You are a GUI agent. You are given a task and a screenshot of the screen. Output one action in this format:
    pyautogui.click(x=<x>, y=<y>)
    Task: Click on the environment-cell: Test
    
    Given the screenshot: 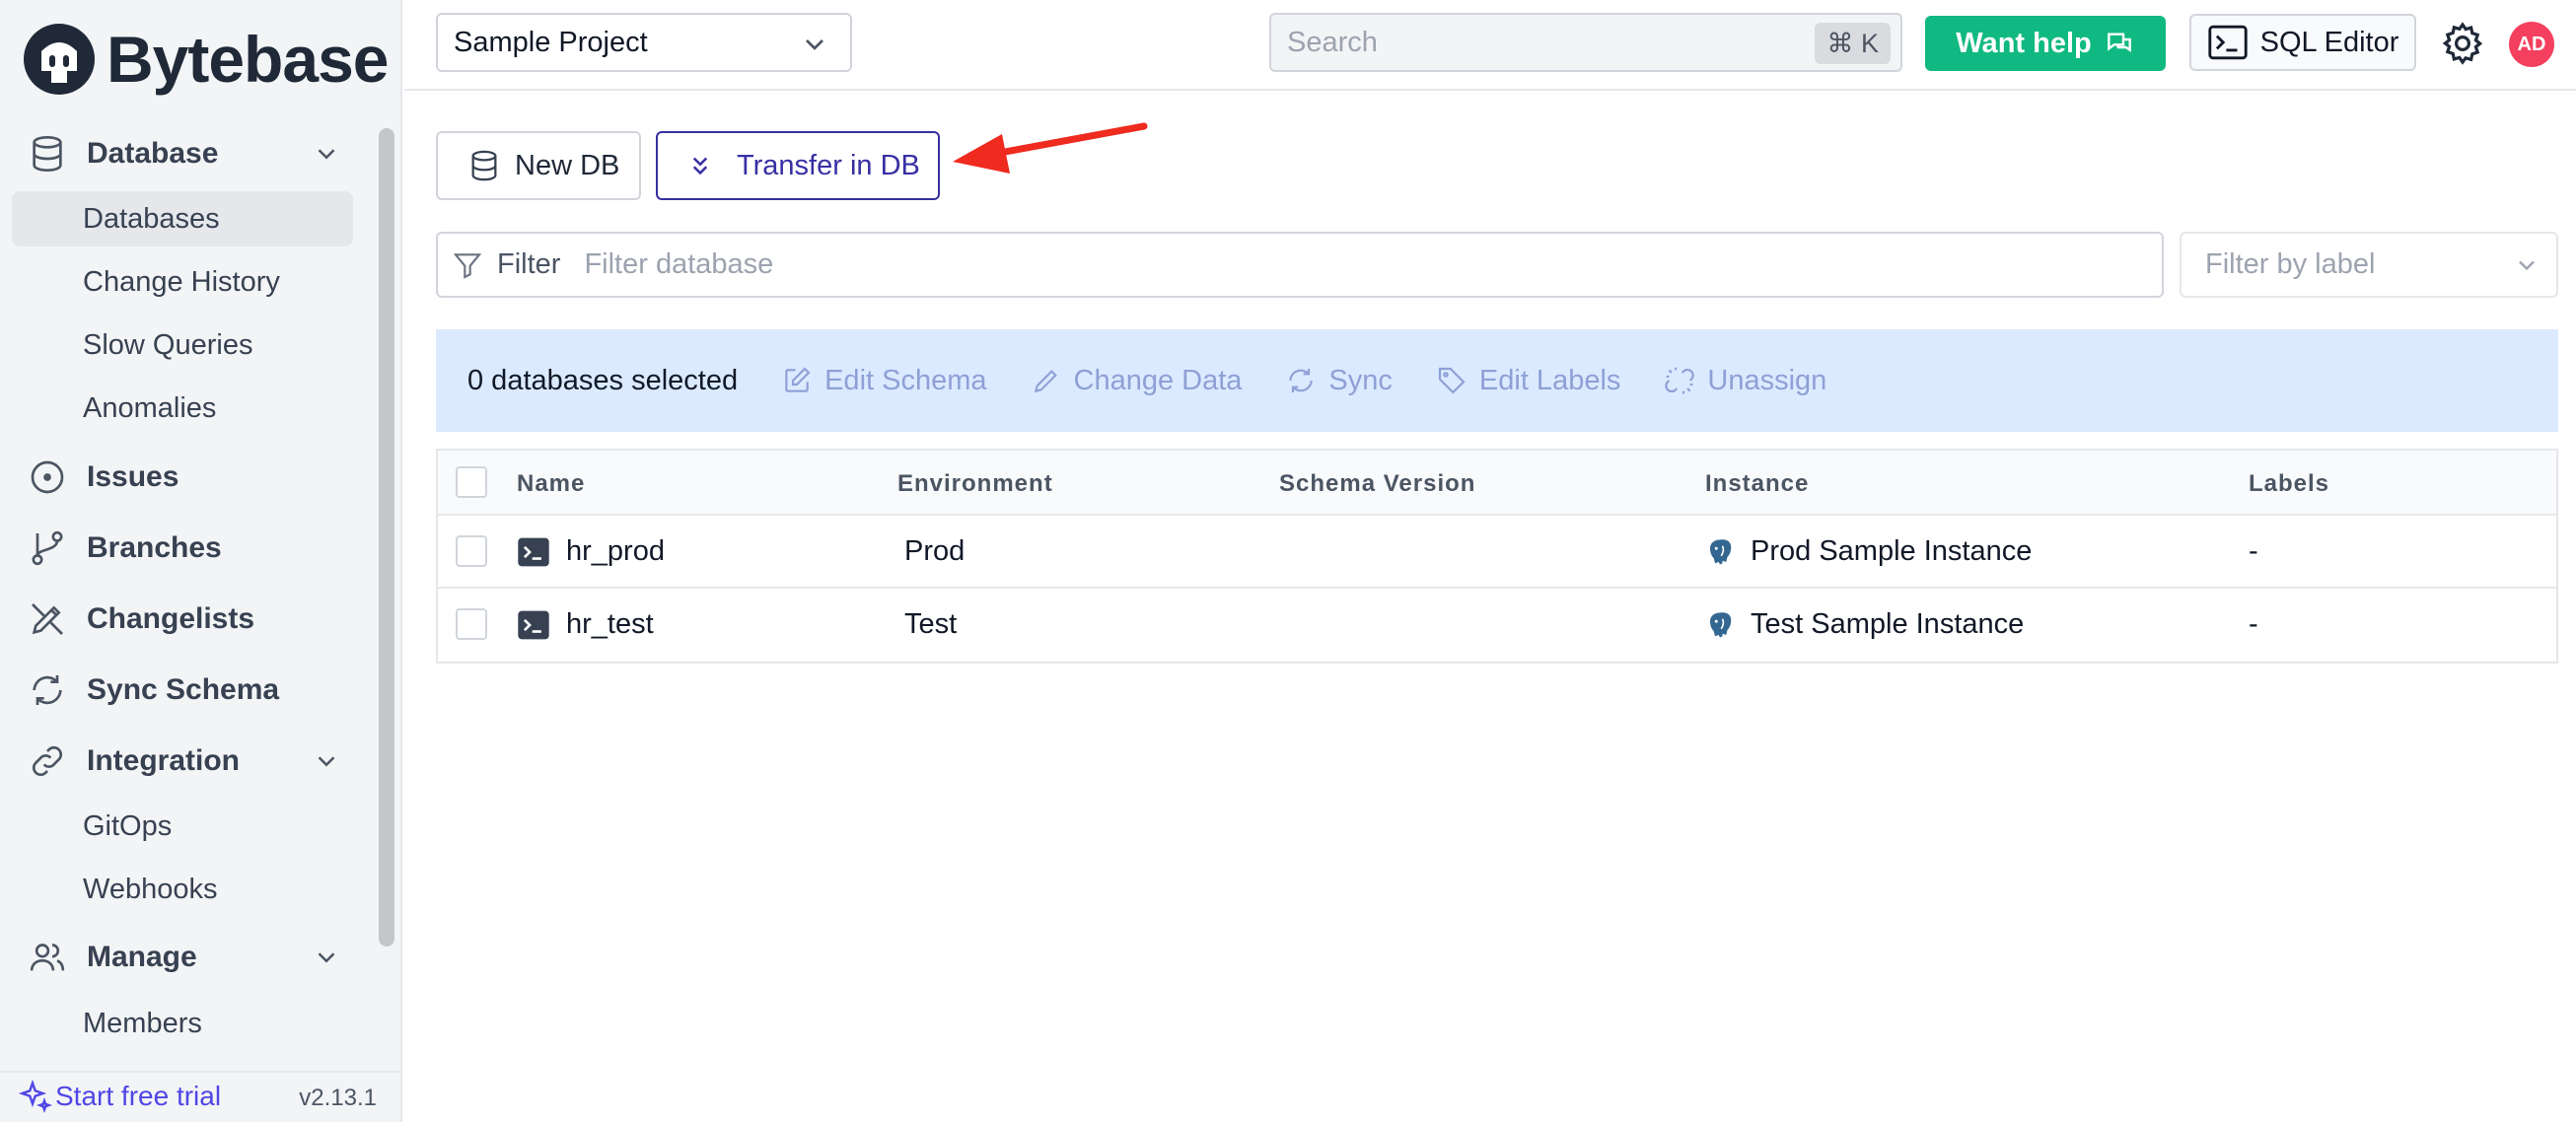 What is the action you would take?
    pyautogui.click(x=931, y=624)
    